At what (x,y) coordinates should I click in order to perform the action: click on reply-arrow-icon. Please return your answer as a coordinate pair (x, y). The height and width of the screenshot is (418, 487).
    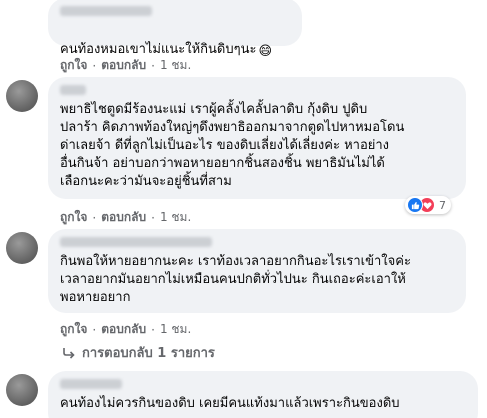
    Looking at the image, I should click on (69, 353).